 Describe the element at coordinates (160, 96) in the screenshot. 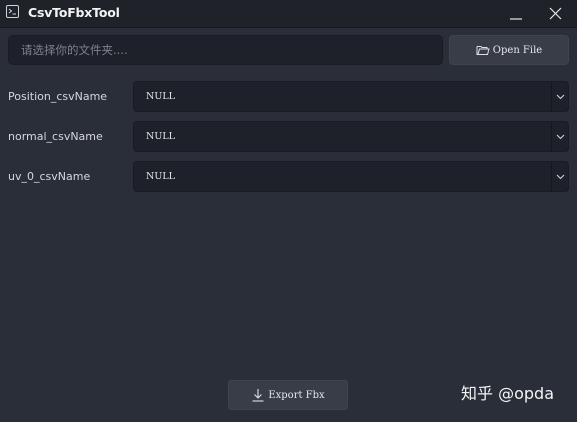

I see `position-csv-value: NULL` at that location.